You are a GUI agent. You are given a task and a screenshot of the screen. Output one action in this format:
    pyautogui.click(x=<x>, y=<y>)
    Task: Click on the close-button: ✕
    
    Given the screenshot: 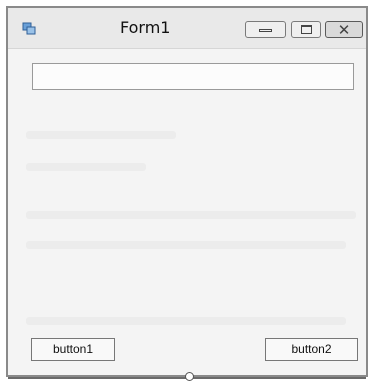 What is the action you would take?
    pyautogui.click(x=344, y=30)
    